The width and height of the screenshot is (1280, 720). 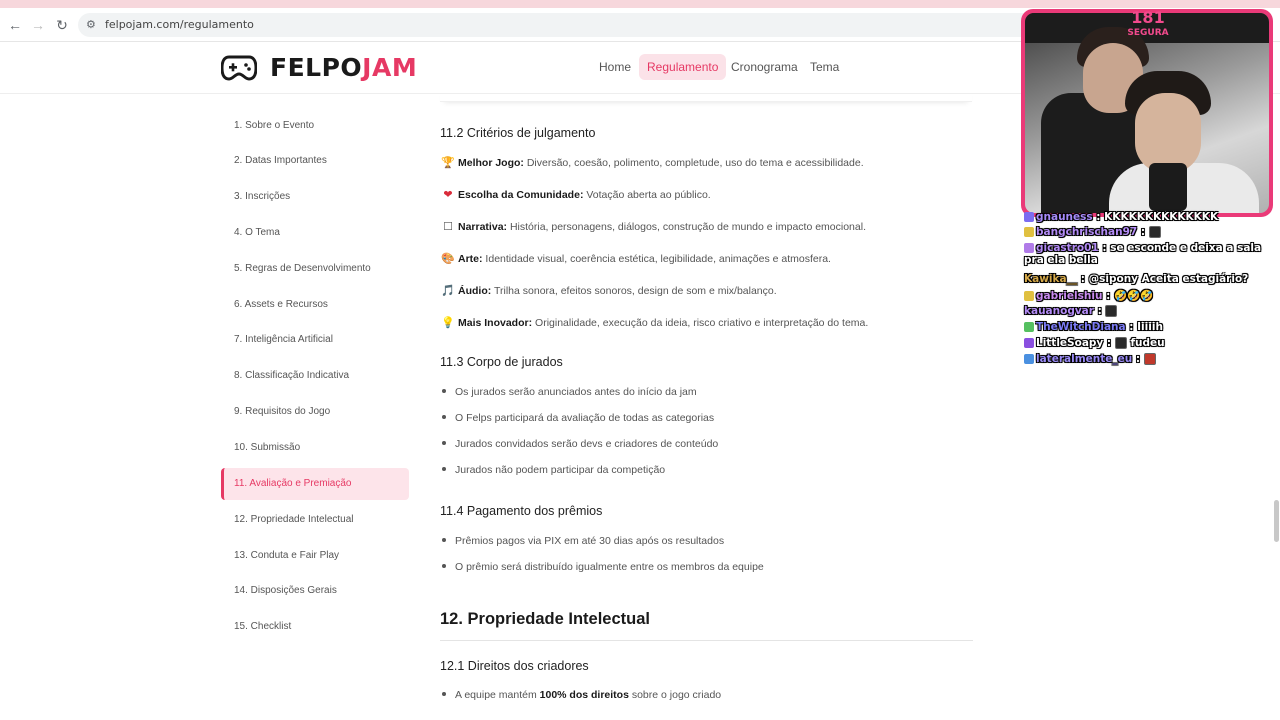 I want to click on criterion-label: Melhor Jogo:, so click(x=491, y=163).